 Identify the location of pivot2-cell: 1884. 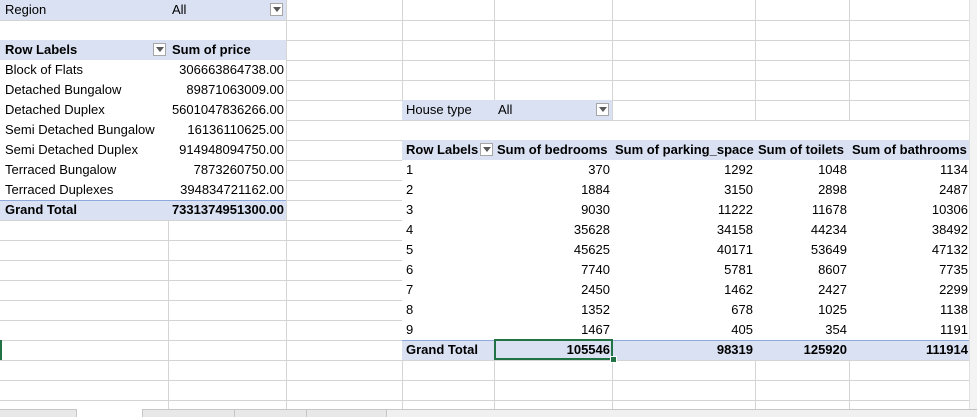
(595, 189).